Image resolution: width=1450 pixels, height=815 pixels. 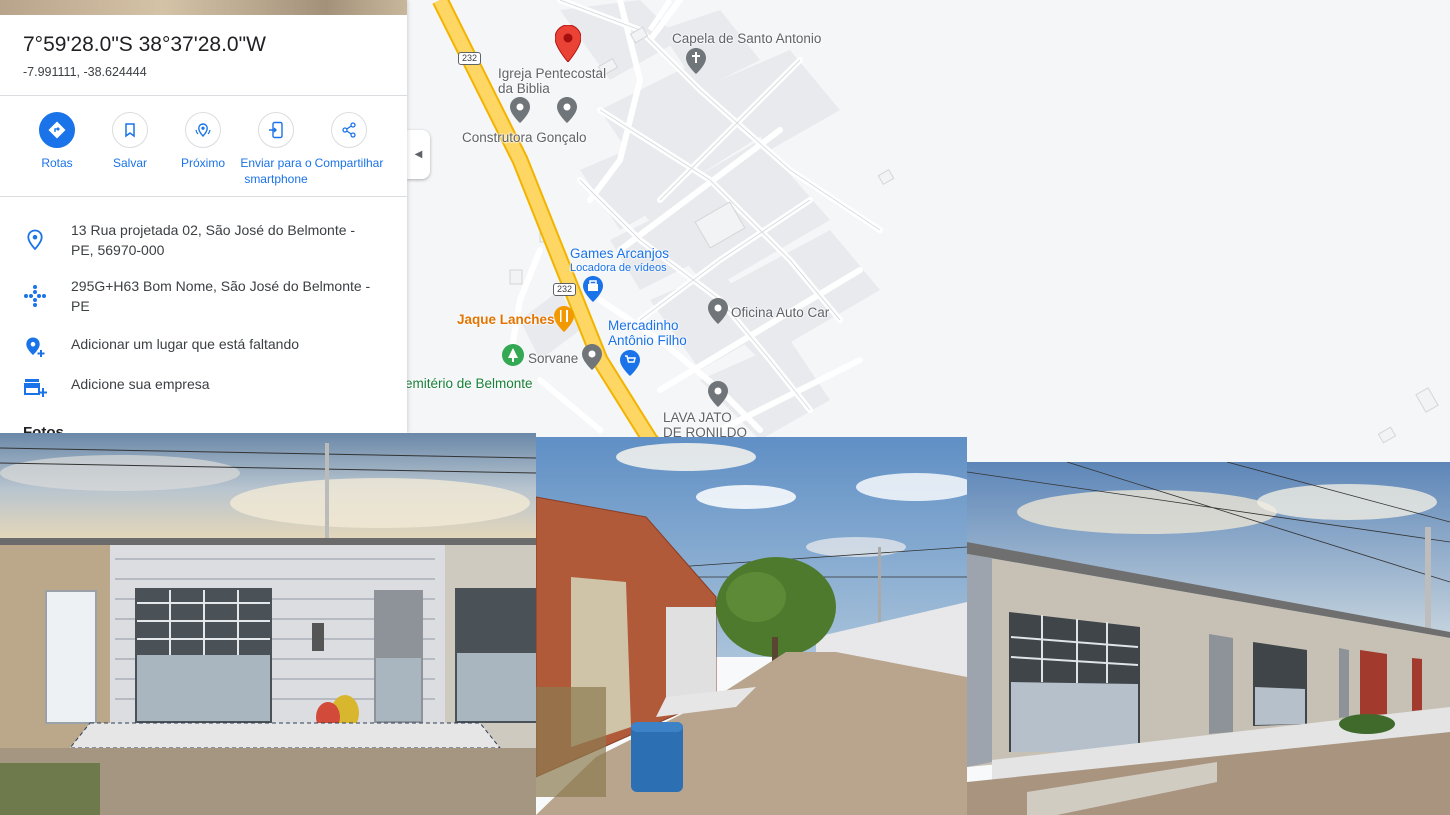 What do you see at coordinates (276, 130) in the screenshot?
I see `send-to-phone-icon` at bounding box center [276, 130].